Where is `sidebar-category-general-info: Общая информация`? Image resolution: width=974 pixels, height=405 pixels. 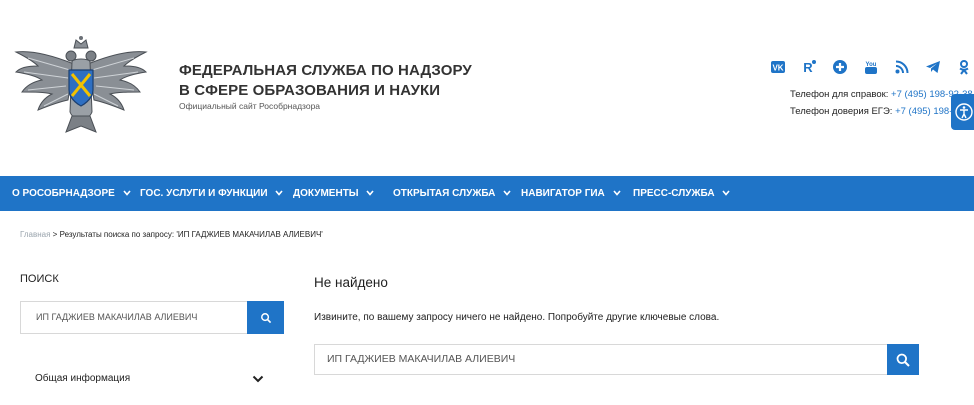 sidebar-category-general-info: Общая информация is located at coordinates (82, 378).